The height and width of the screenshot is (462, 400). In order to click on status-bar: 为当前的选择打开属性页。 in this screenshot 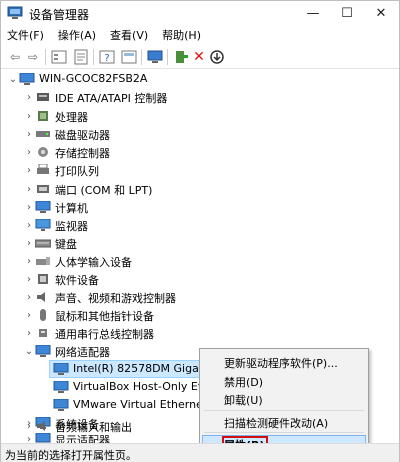, I will do `click(200, 452)`.